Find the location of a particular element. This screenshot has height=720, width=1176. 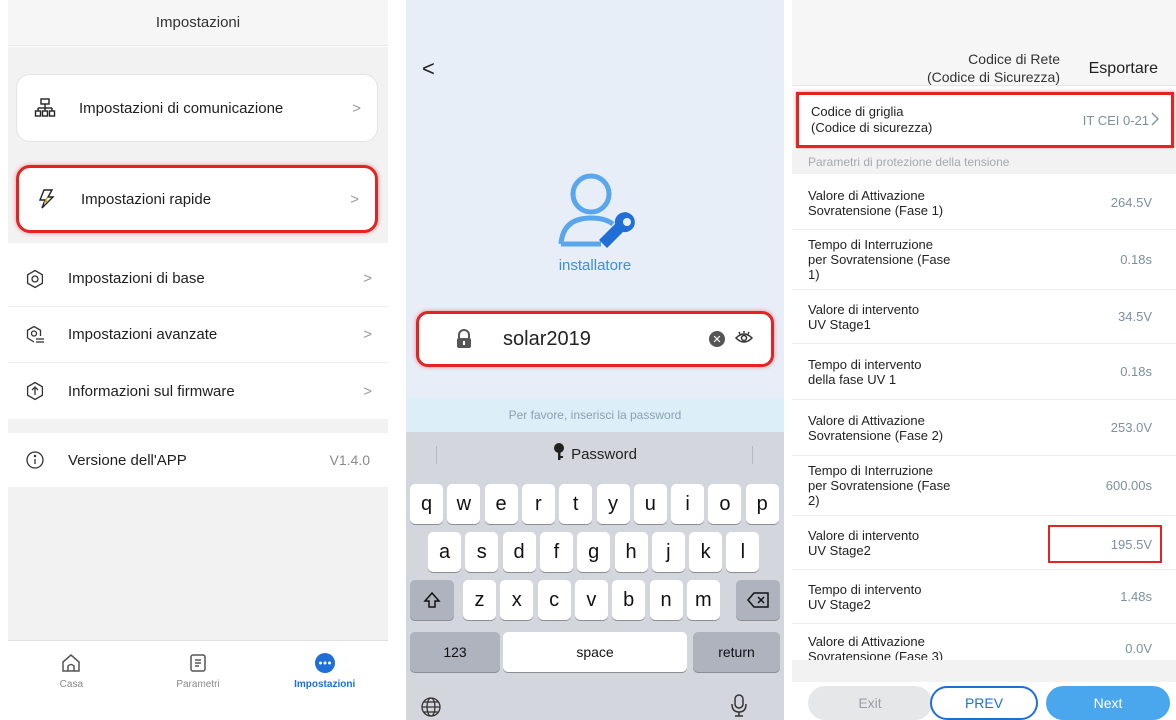

password-value: solar2019 is located at coordinates (547, 338).